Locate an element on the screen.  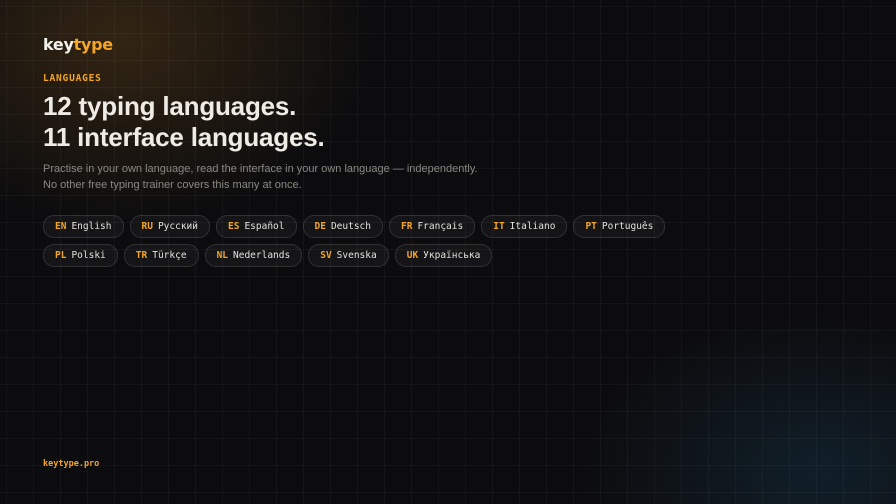
language-chip-uk: UK Українська is located at coordinates (443, 255).